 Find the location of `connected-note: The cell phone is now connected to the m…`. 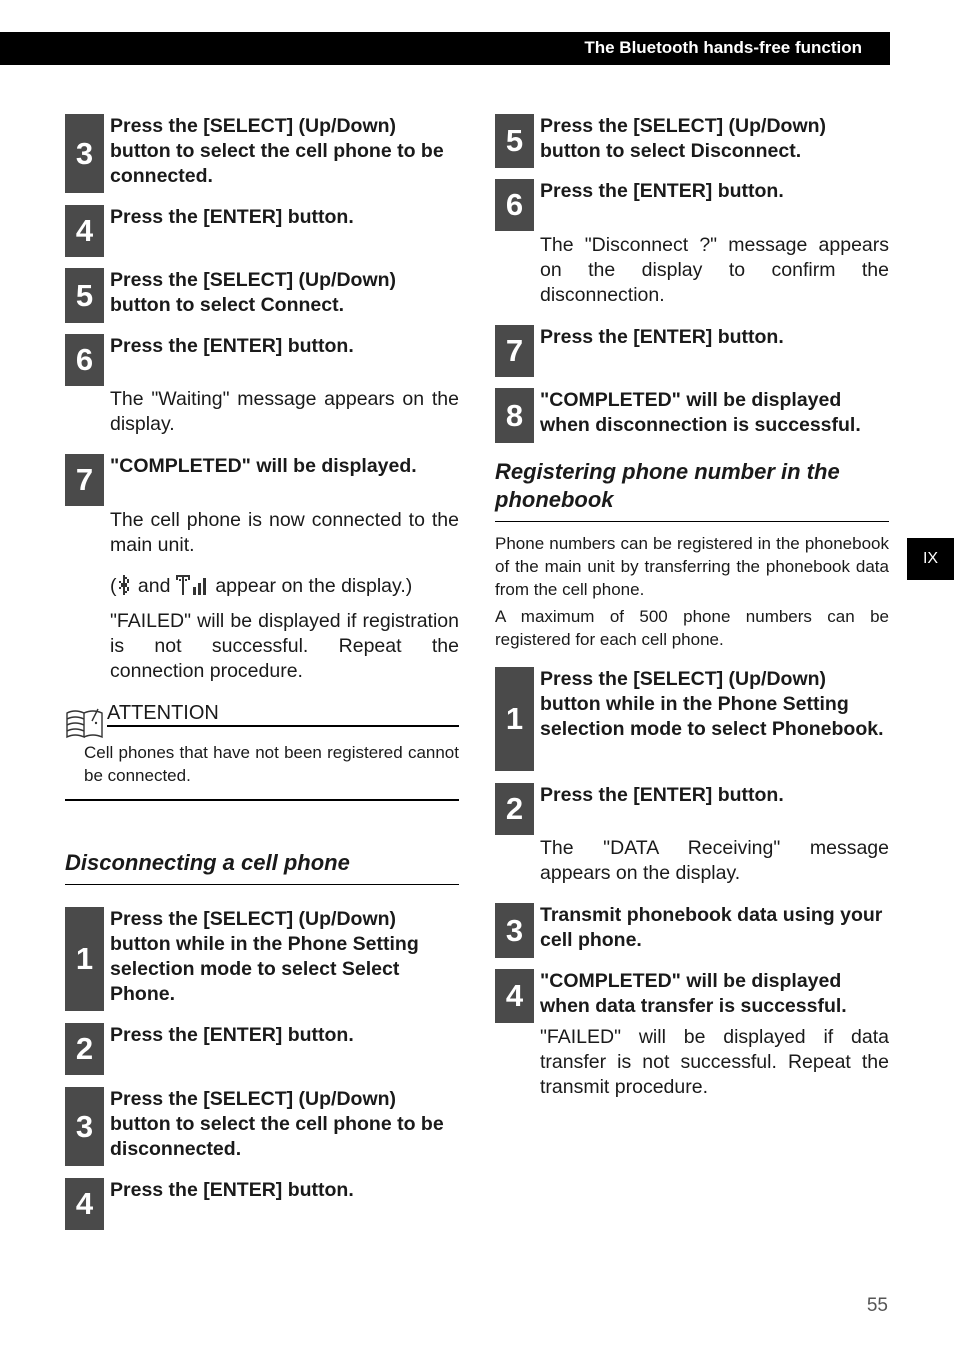

connected-note: The cell phone is now connected to the m… is located at coordinates (284, 532).